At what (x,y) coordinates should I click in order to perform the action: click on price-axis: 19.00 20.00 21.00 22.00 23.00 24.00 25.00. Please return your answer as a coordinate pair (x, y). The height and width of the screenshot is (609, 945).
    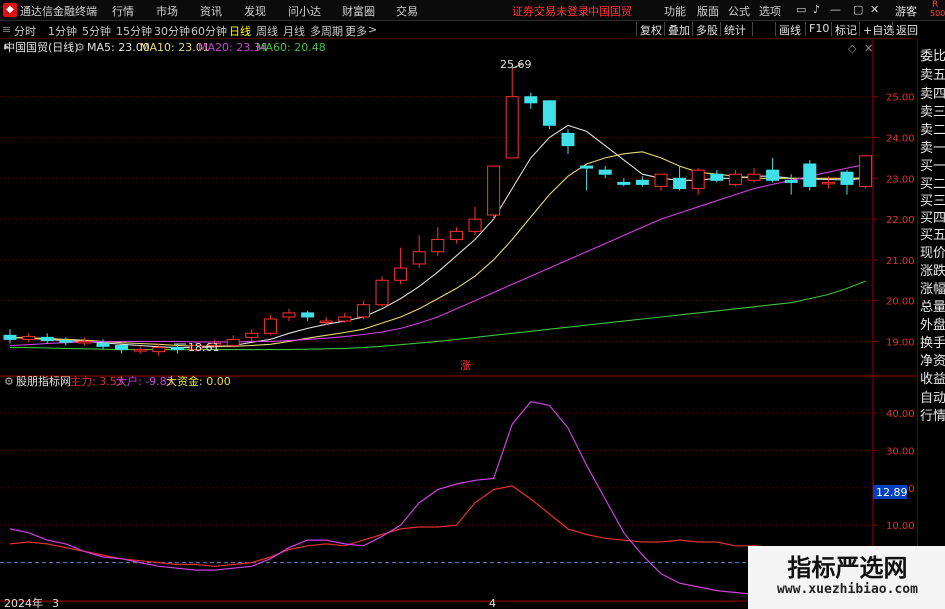
    Looking at the image, I should click on (894, 220).